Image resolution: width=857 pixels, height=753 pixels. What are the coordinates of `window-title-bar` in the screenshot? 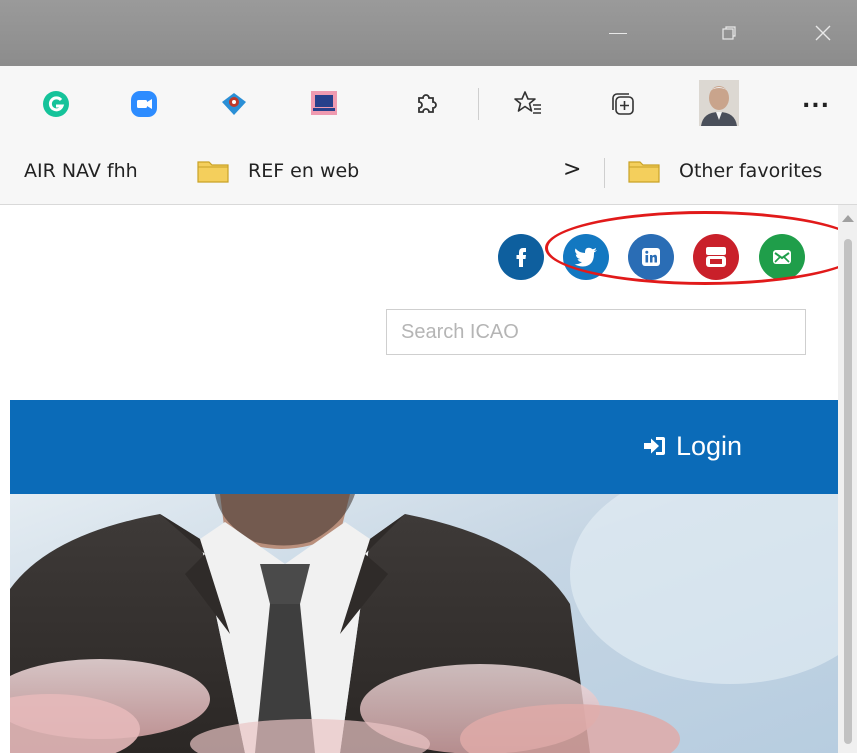 It's located at (428, 33).